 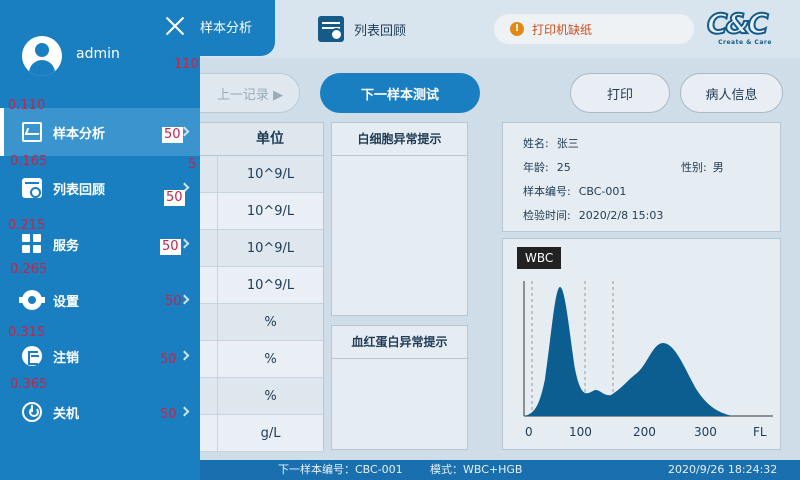 I want to click on unit-cell: g/L, so click(x=270, y=433).